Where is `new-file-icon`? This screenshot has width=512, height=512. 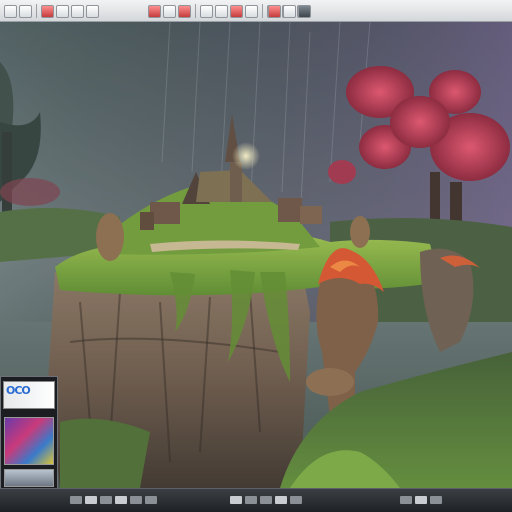 new-file-icon is located at coordinates (10, 11).